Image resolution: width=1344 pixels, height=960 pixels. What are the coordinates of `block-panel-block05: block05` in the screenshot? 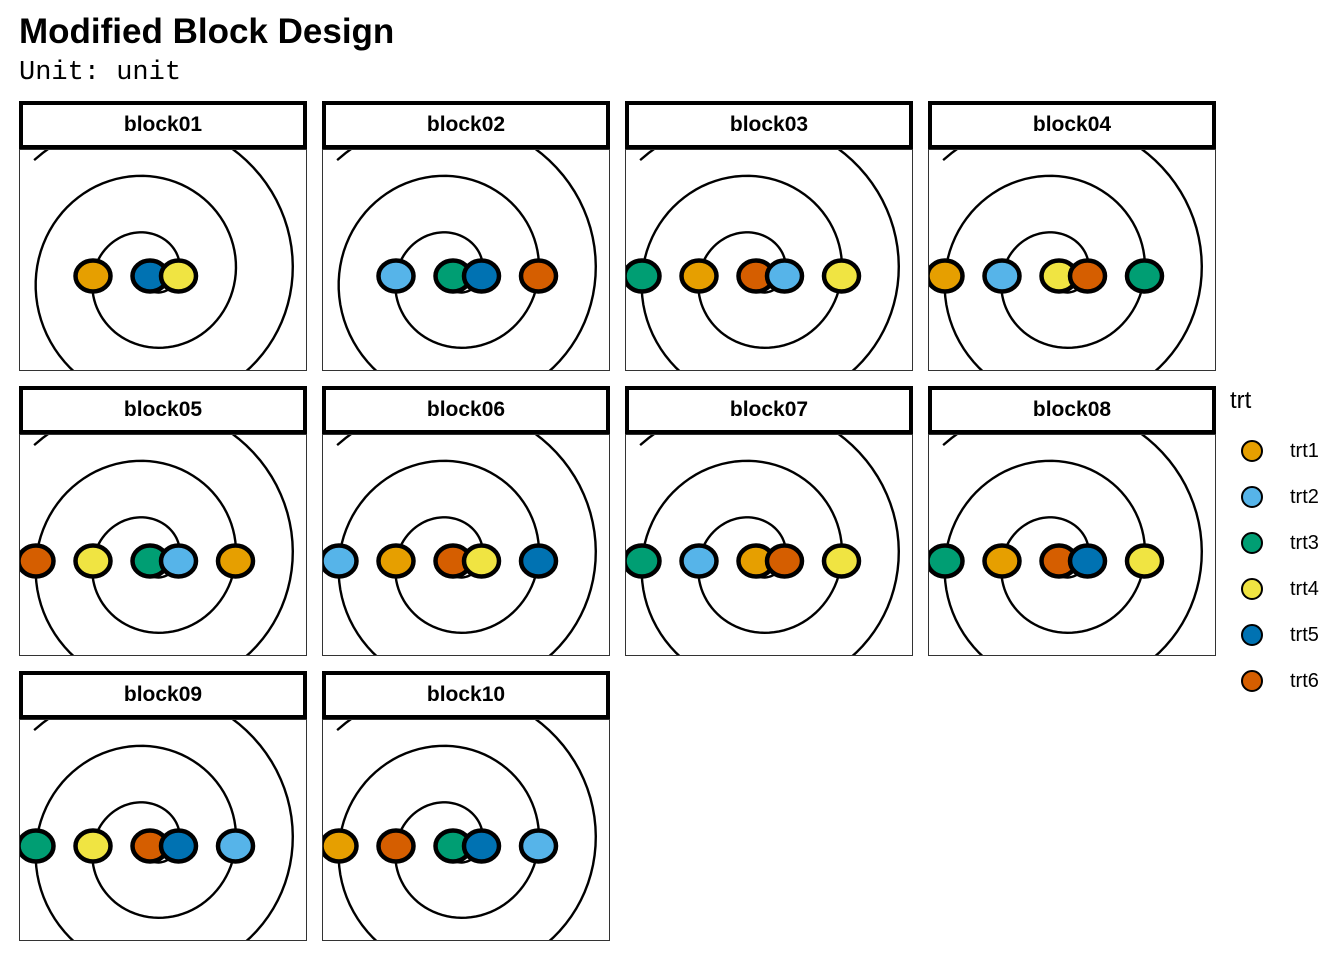 It's located at (163, 522).